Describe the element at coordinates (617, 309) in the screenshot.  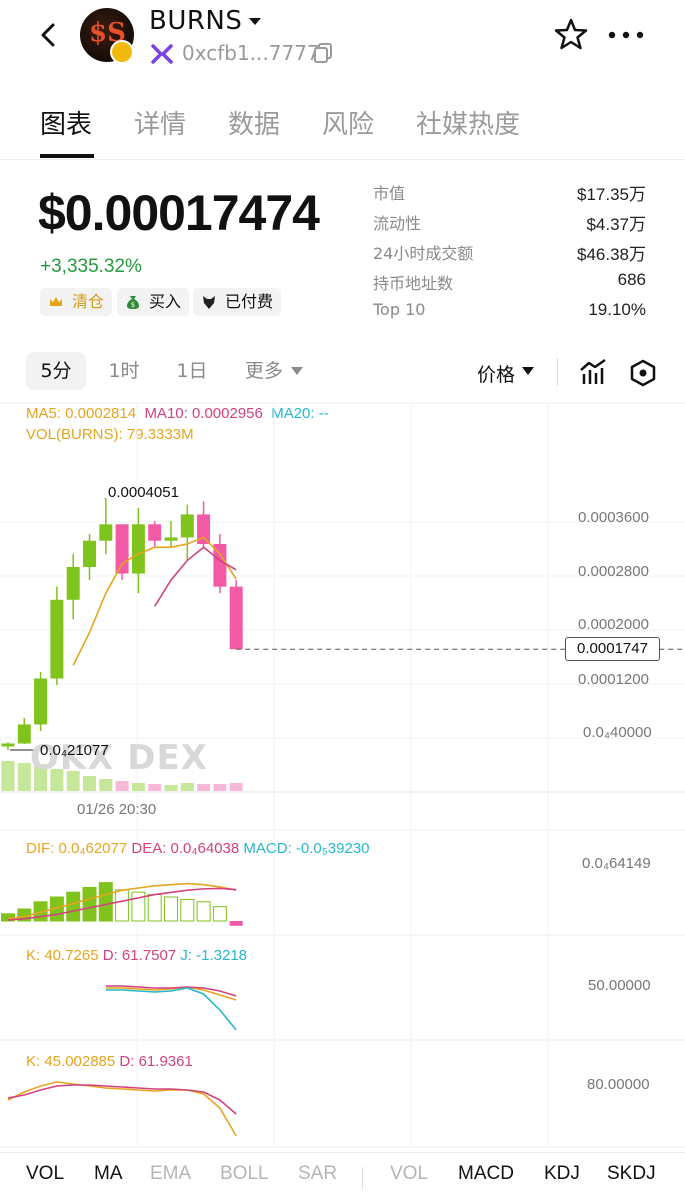
I see `stat-value: 19.10%` at that location.